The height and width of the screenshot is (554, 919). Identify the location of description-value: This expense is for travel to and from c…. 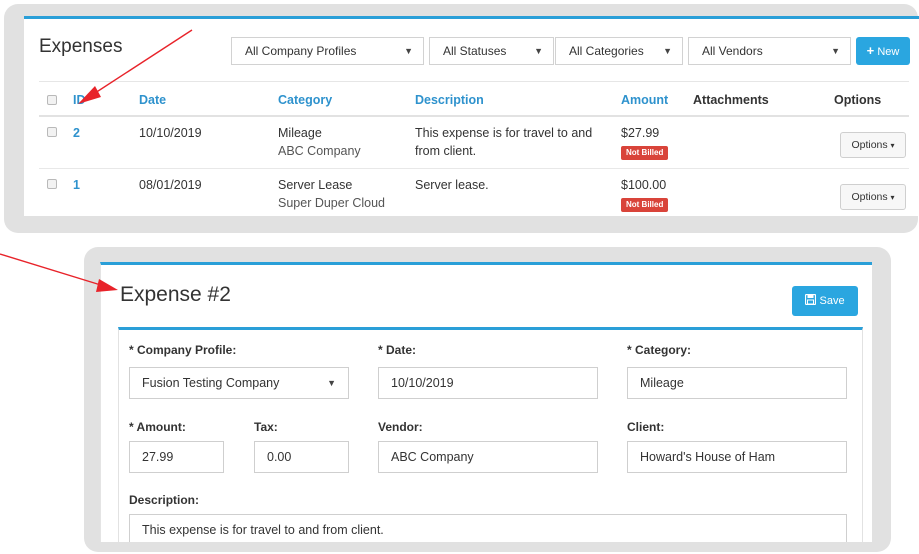
(263, 530).